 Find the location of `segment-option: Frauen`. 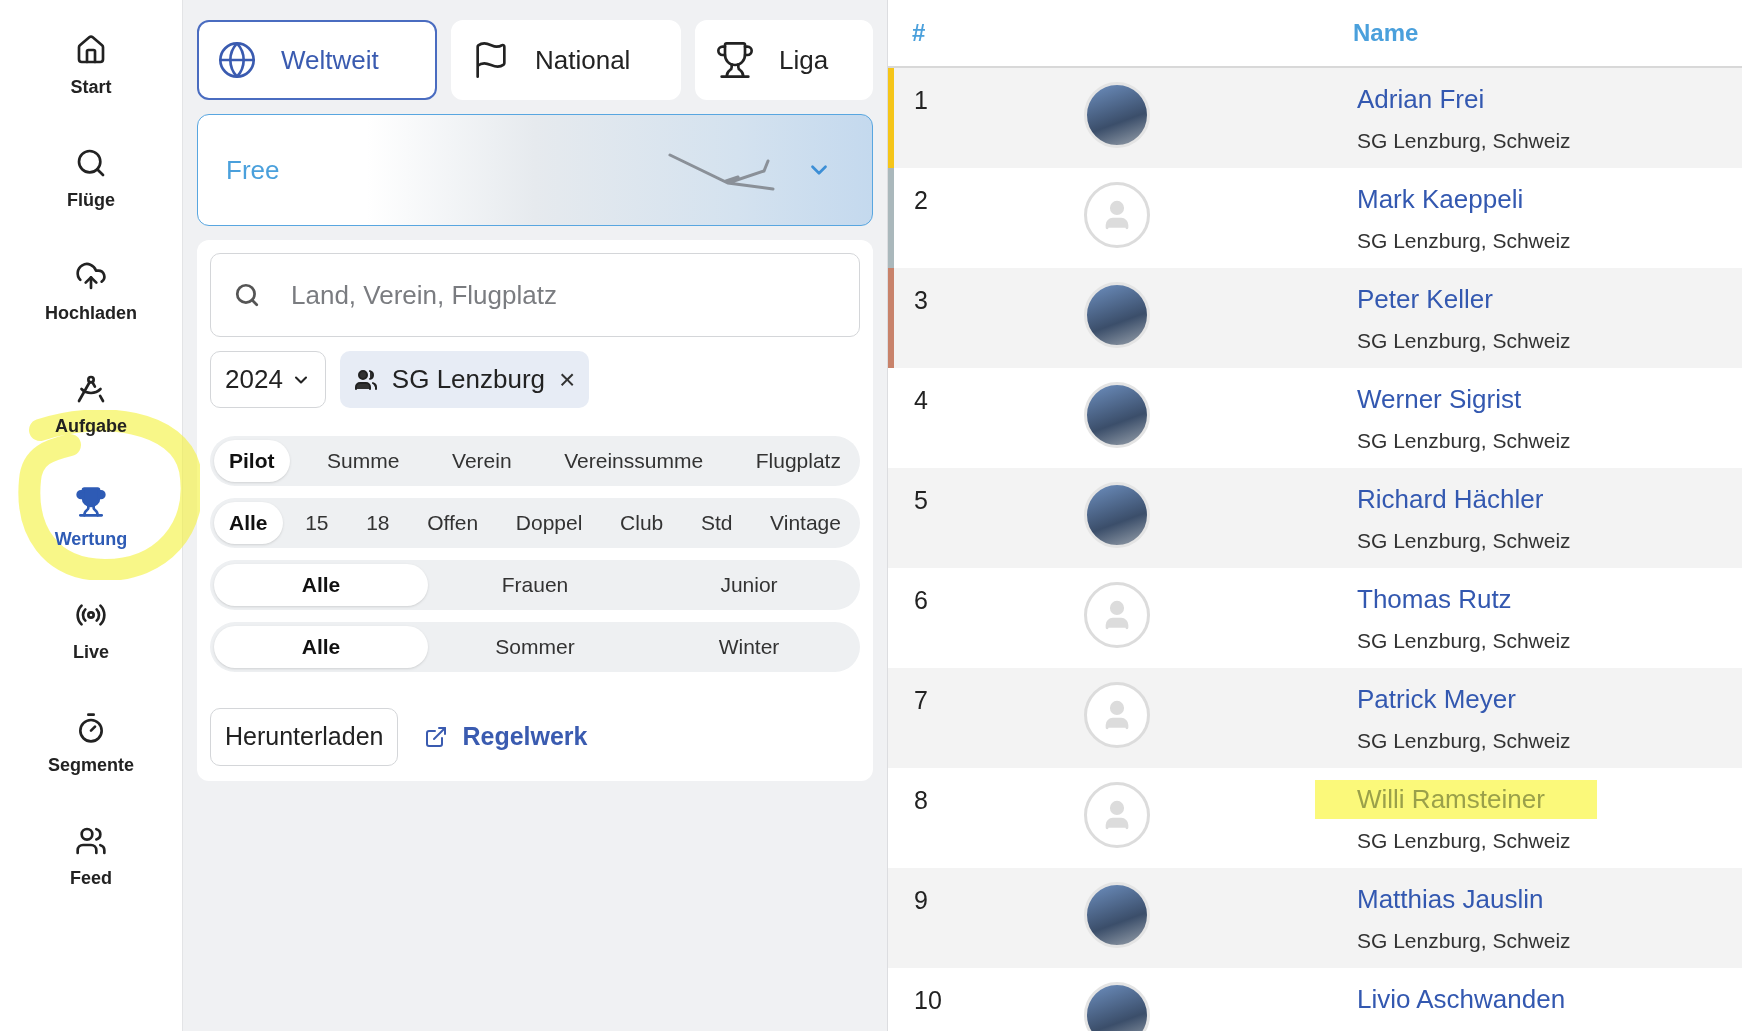

segment-option: Frauen is located at coordinates (535, 585).